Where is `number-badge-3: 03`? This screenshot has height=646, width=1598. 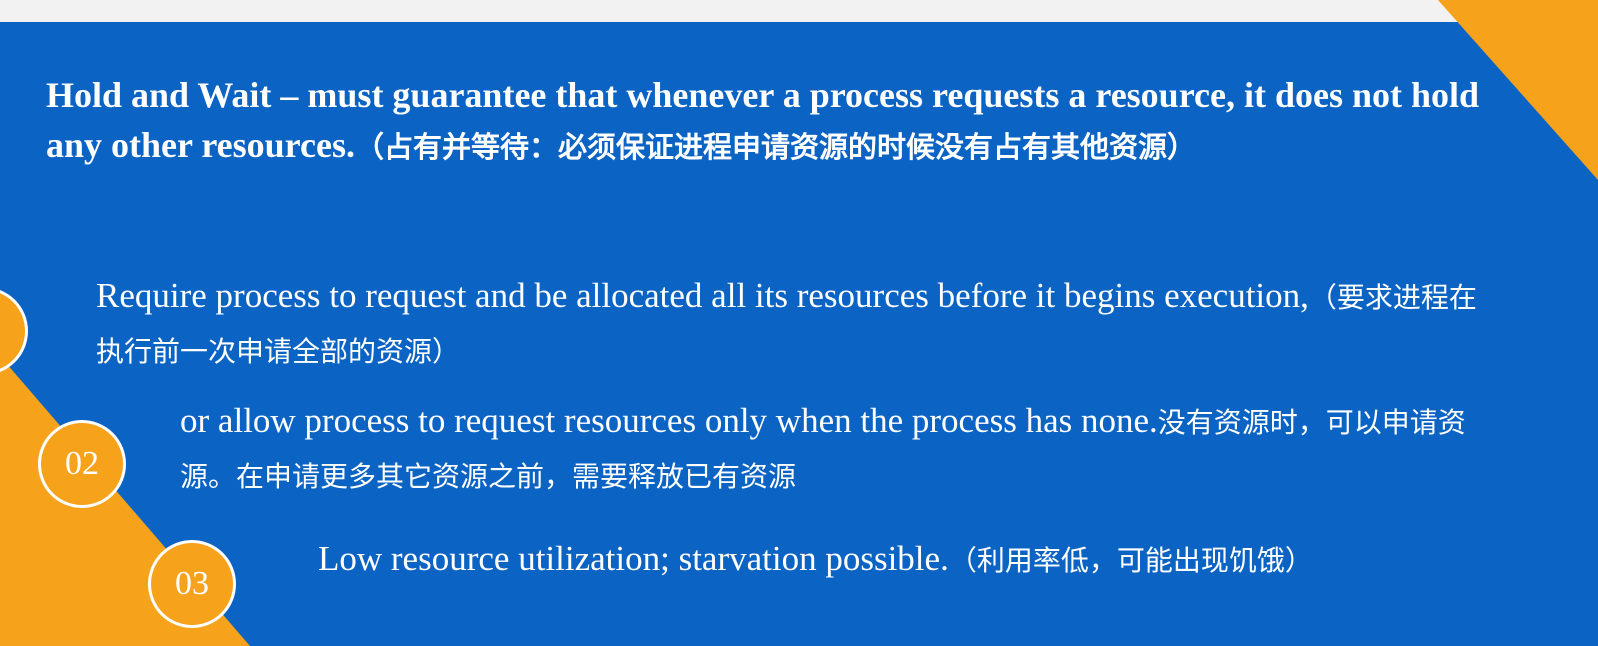
number-badge-3: 03 is located at coordinates (192, 584).